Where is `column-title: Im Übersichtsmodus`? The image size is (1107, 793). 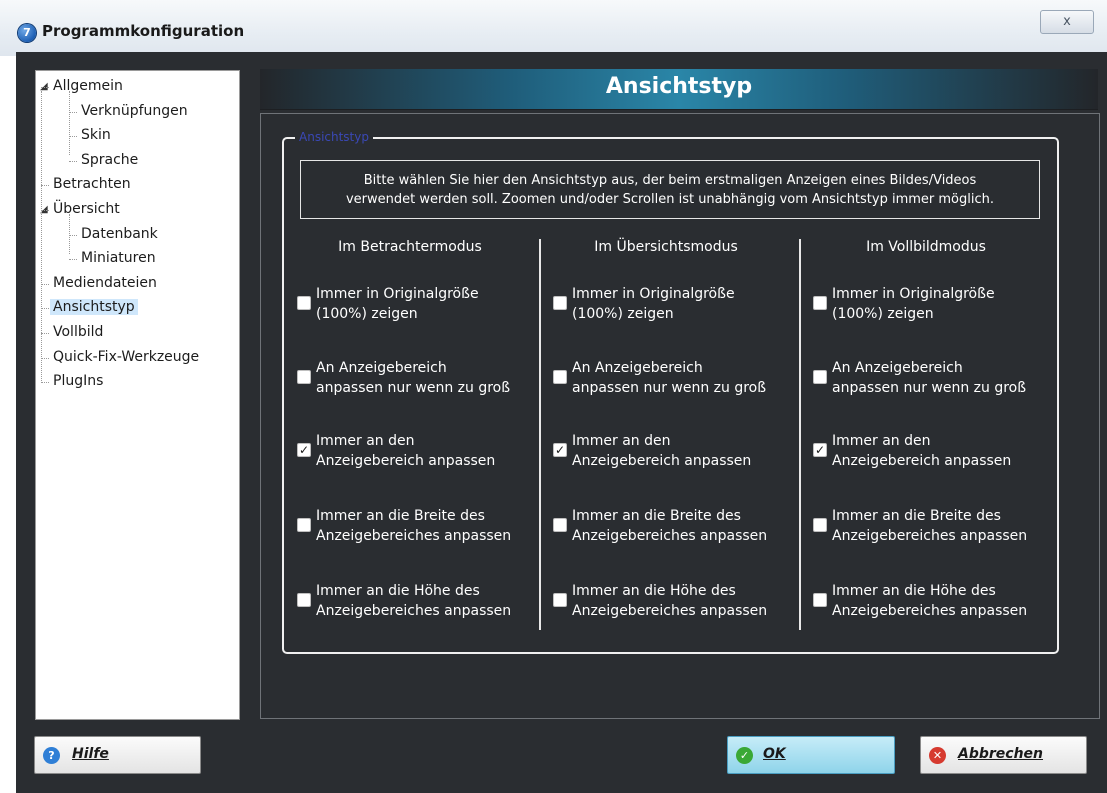 column-title: Im Übersichtsmodus is located at coordinates (666, 247).